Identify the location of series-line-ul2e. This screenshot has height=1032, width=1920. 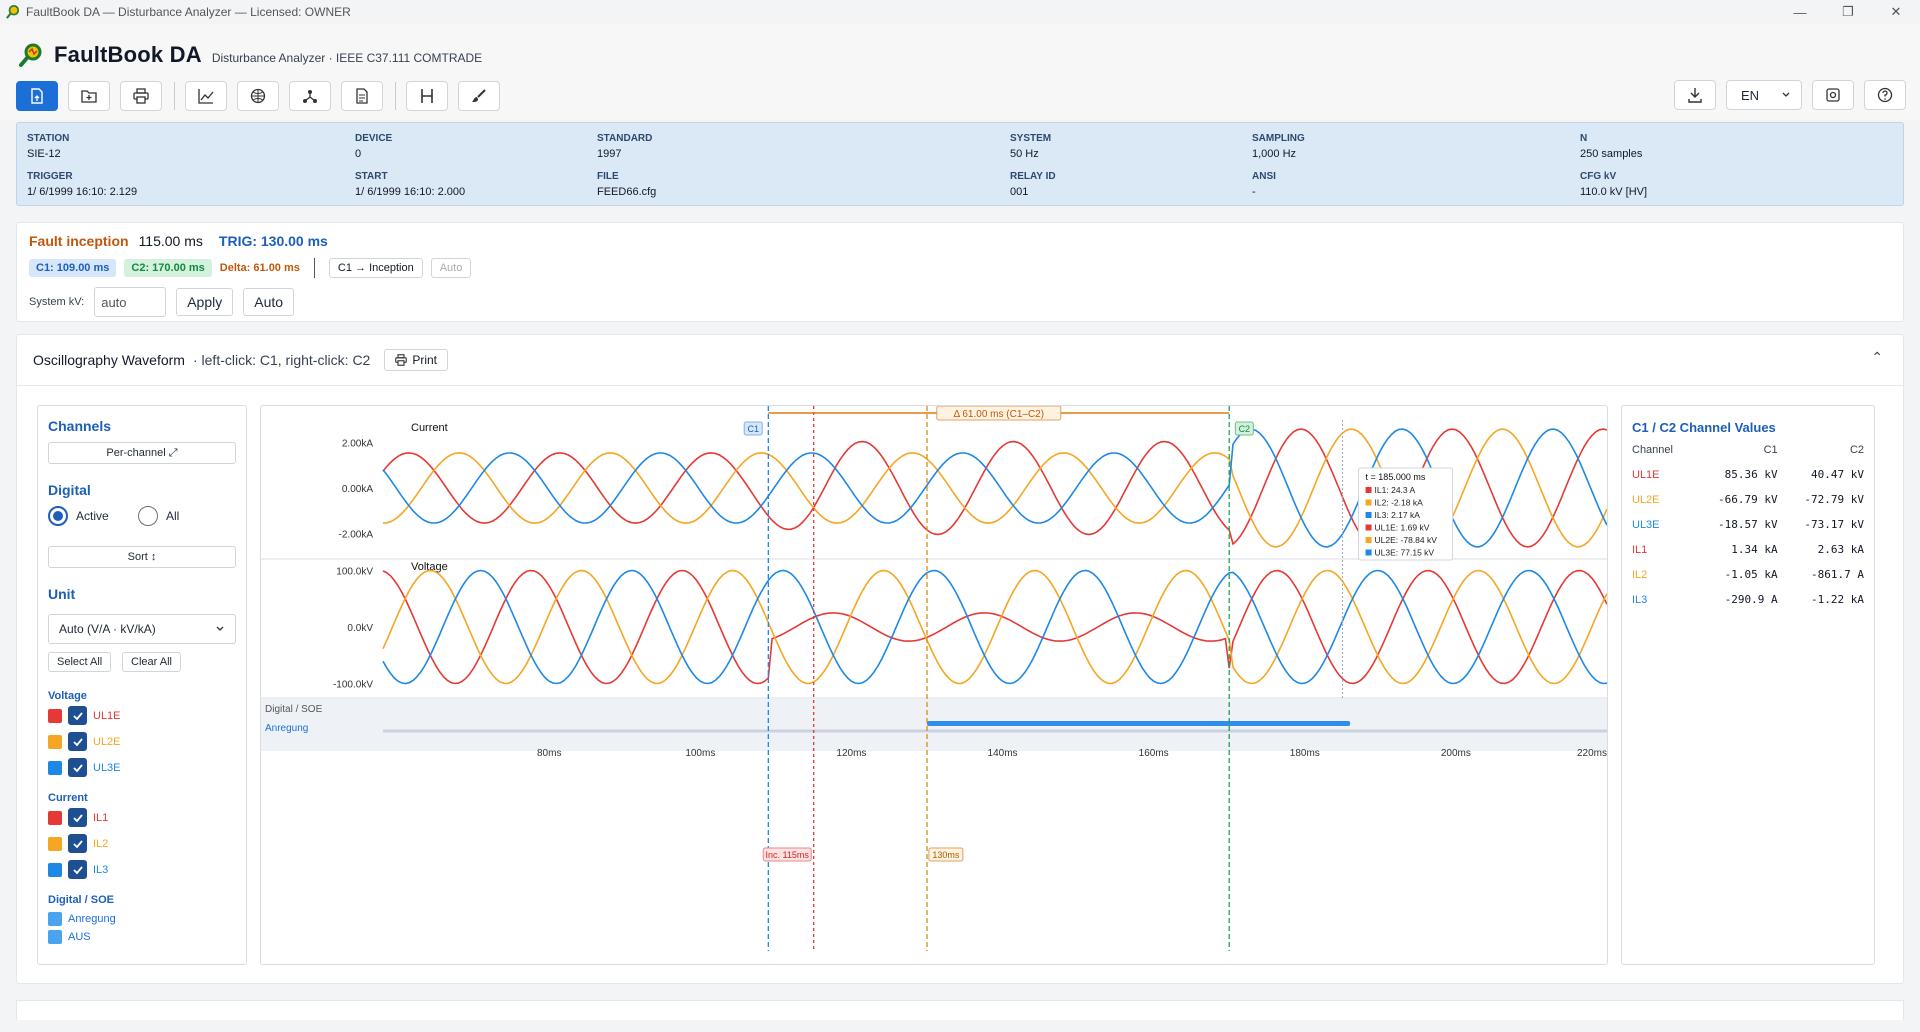
(994, 627).